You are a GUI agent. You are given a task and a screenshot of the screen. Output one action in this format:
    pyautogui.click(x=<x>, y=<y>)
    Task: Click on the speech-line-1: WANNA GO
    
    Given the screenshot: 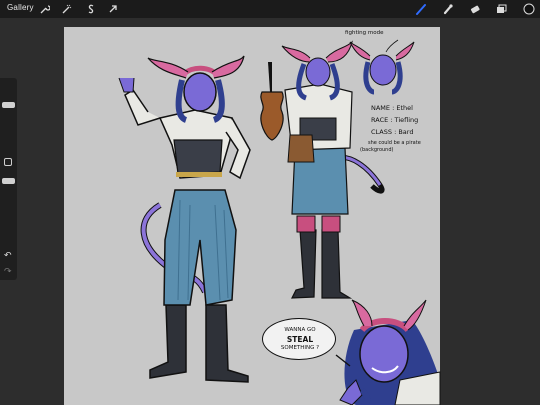 What is the action you would take?
    pyautogui.click(x=300, y=330)
    